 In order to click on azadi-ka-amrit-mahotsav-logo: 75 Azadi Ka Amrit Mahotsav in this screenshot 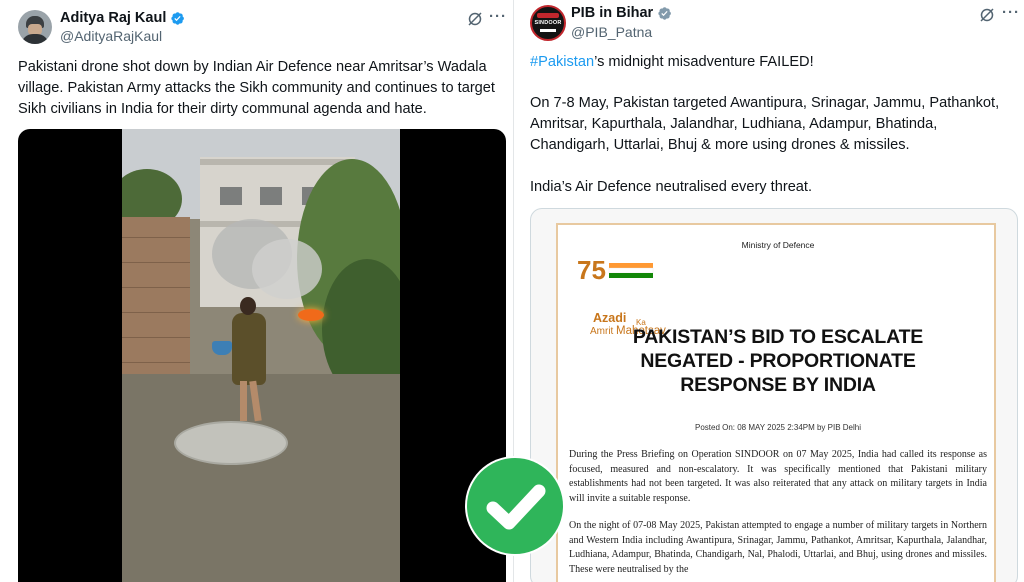, I will do `click(625, 296)`.